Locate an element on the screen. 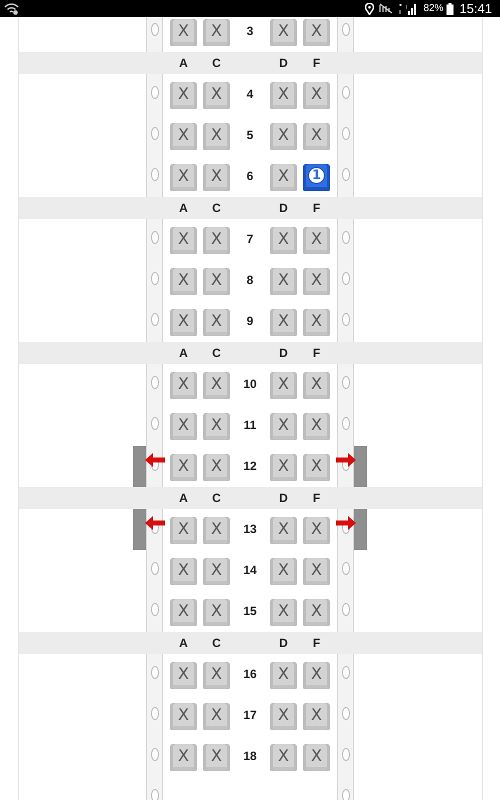 The width and height of the screenshot is (500, 800). row-number: 6 is located at coordinates (250, 176).